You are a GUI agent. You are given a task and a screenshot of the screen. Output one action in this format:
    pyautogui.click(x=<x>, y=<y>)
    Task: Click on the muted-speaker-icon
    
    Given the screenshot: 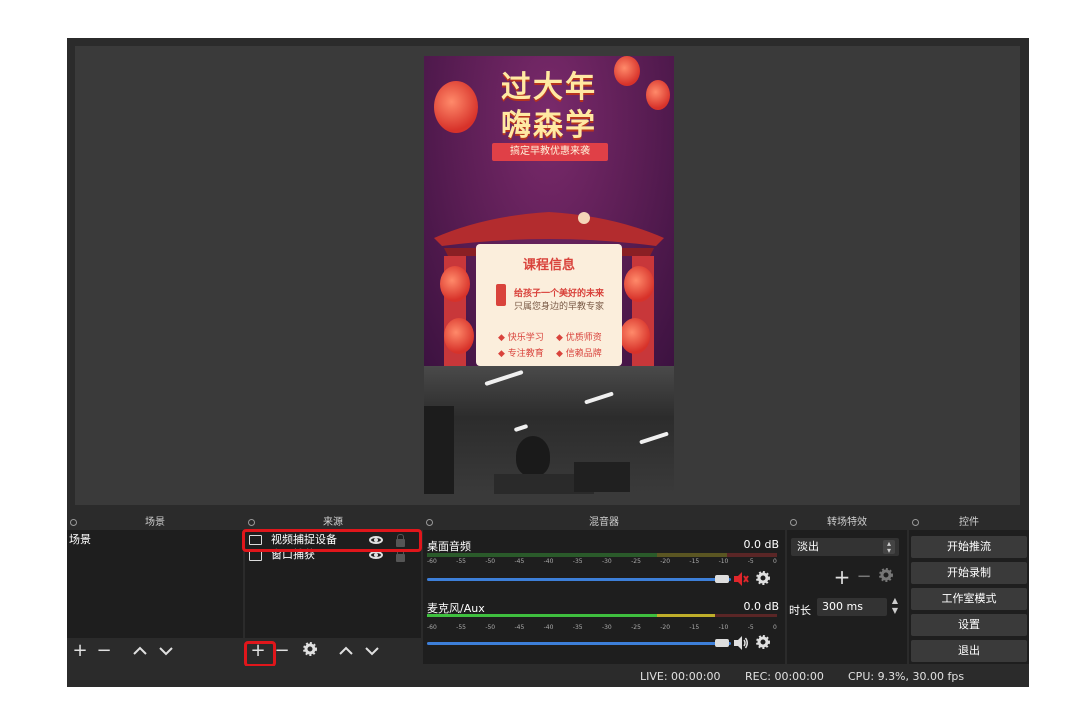 What is the action you would take?
    pyautogui.click(x=741, y=579)
    